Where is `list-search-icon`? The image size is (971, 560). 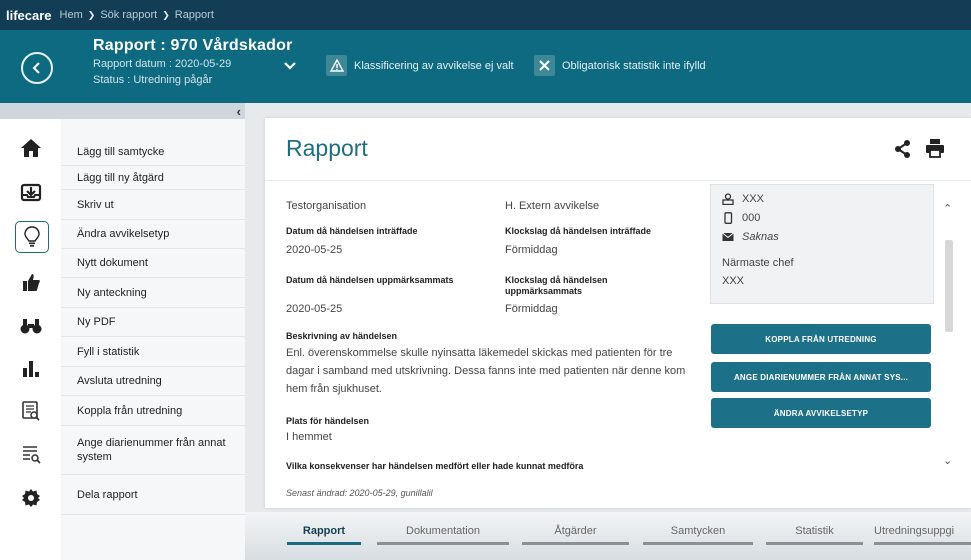 list-search-icon is located at coordinates (31, 454).